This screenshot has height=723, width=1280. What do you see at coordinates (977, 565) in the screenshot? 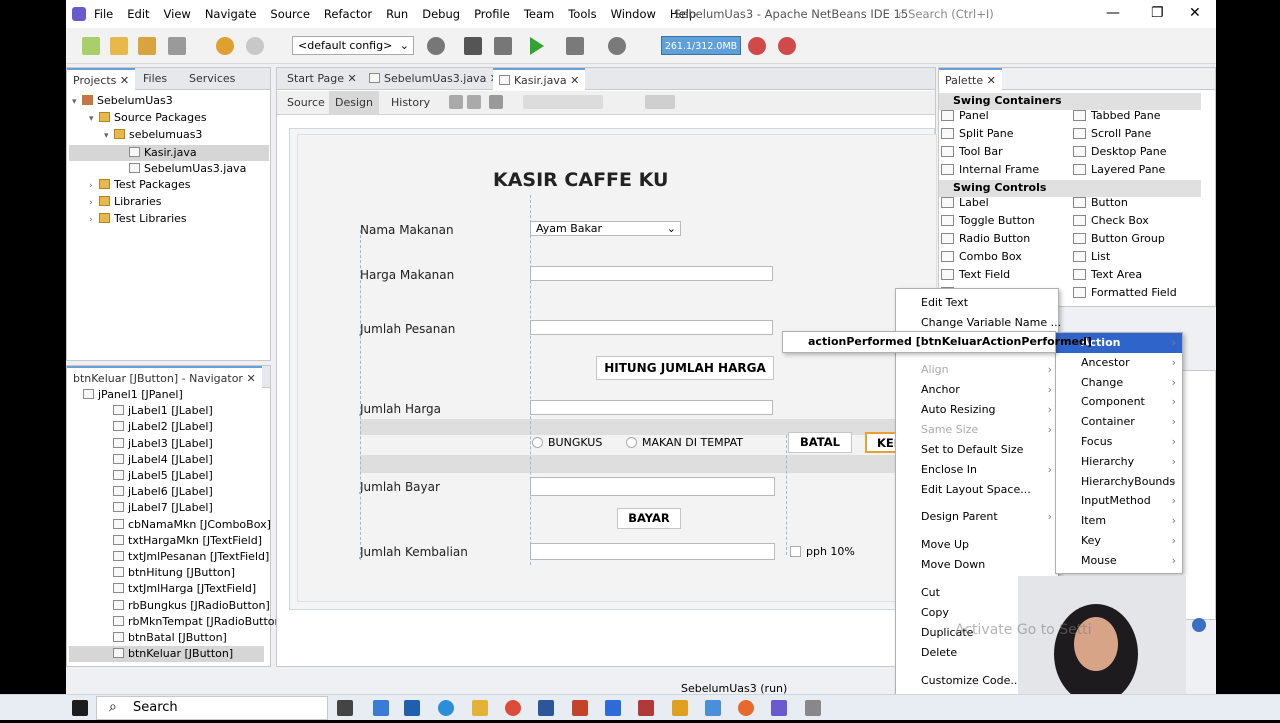
I see `context-item: Move Down` at bounding box center [977, 565].